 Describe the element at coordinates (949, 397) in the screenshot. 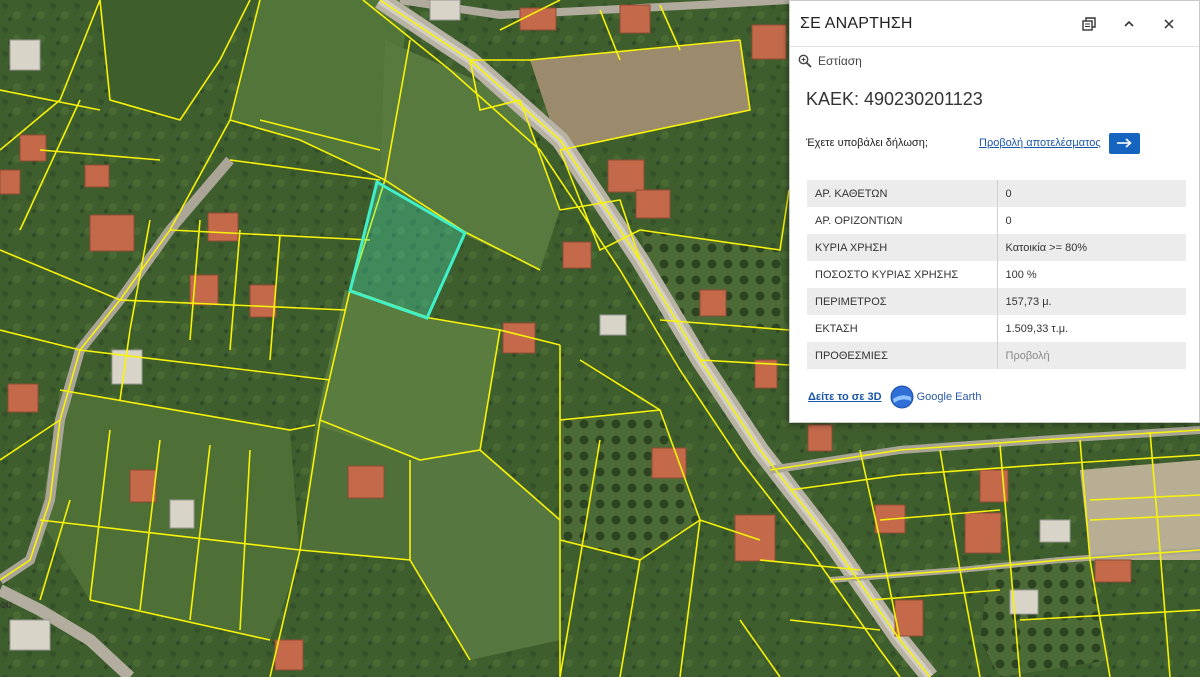

I see `google-earth-label: Google Earth` at that location.